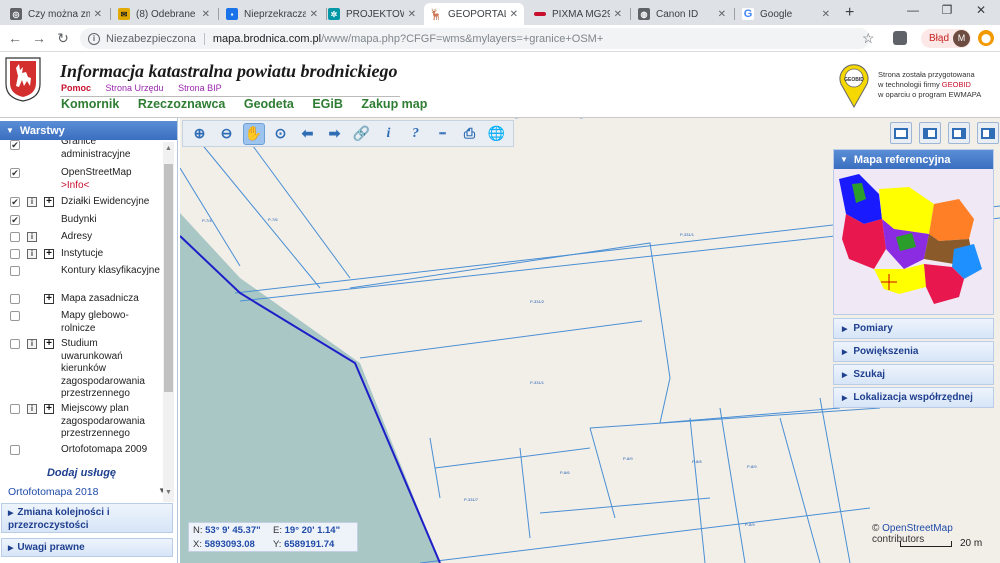  I want to click on print-icon: ⎙, so click(470, 134).